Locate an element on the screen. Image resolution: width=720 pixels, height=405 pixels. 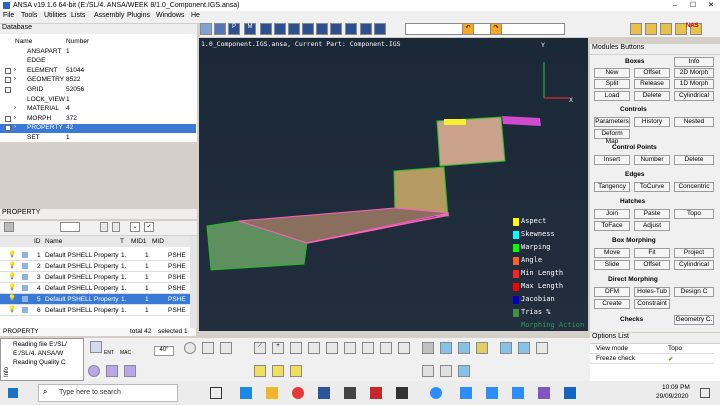
control-point-delete-button: Delete is located at coordinates (694, 160).